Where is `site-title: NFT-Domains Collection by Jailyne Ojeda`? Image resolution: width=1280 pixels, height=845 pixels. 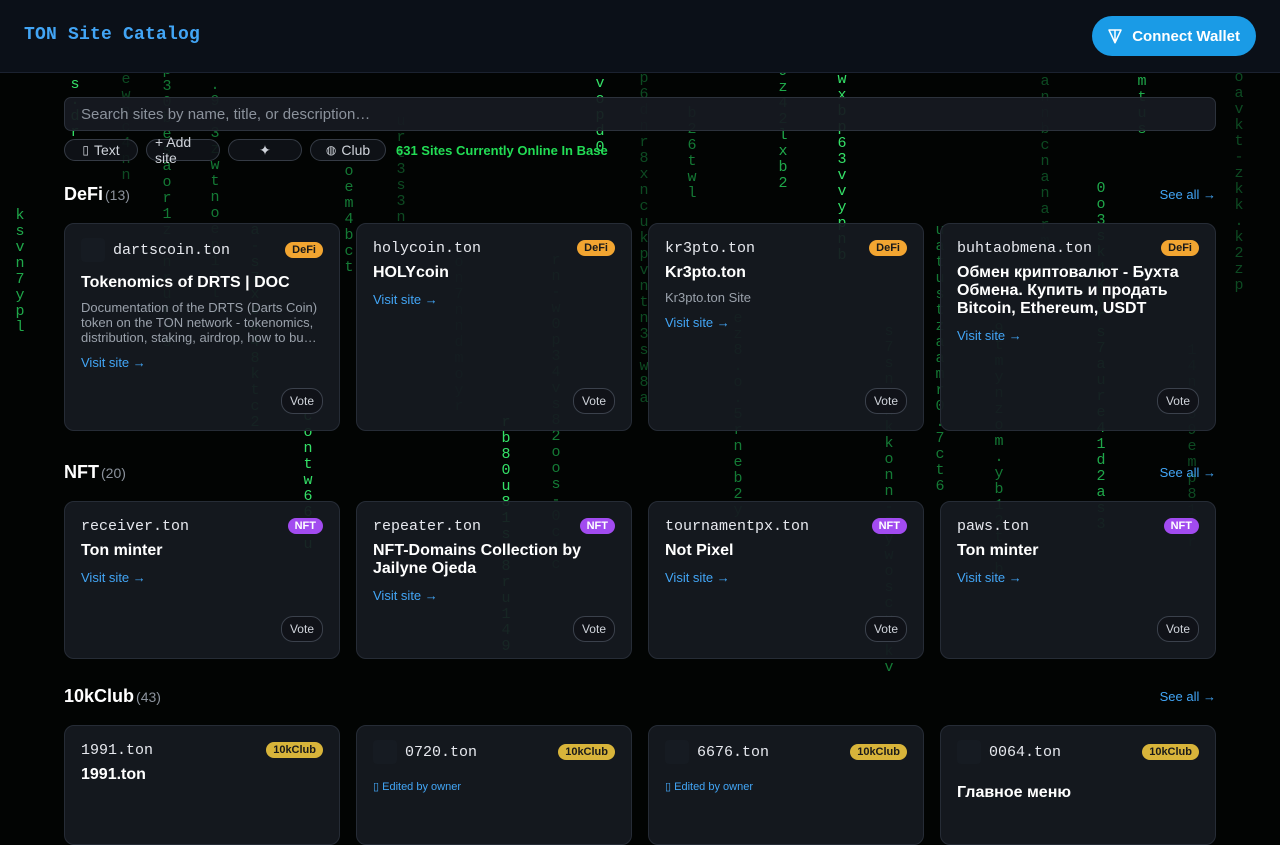
site-title: NFT-Domains Collection by Jailyne Ojeda is located at coordinates (477, 559).